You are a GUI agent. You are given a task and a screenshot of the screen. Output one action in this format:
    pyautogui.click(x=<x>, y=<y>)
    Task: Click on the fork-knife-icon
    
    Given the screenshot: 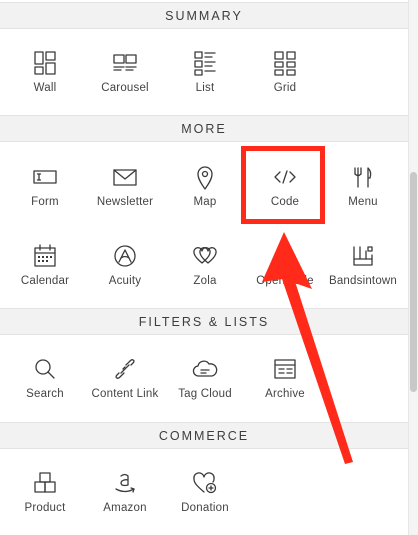 What is the action you would take?
    pyautogui.click(x=363, y=177)
    